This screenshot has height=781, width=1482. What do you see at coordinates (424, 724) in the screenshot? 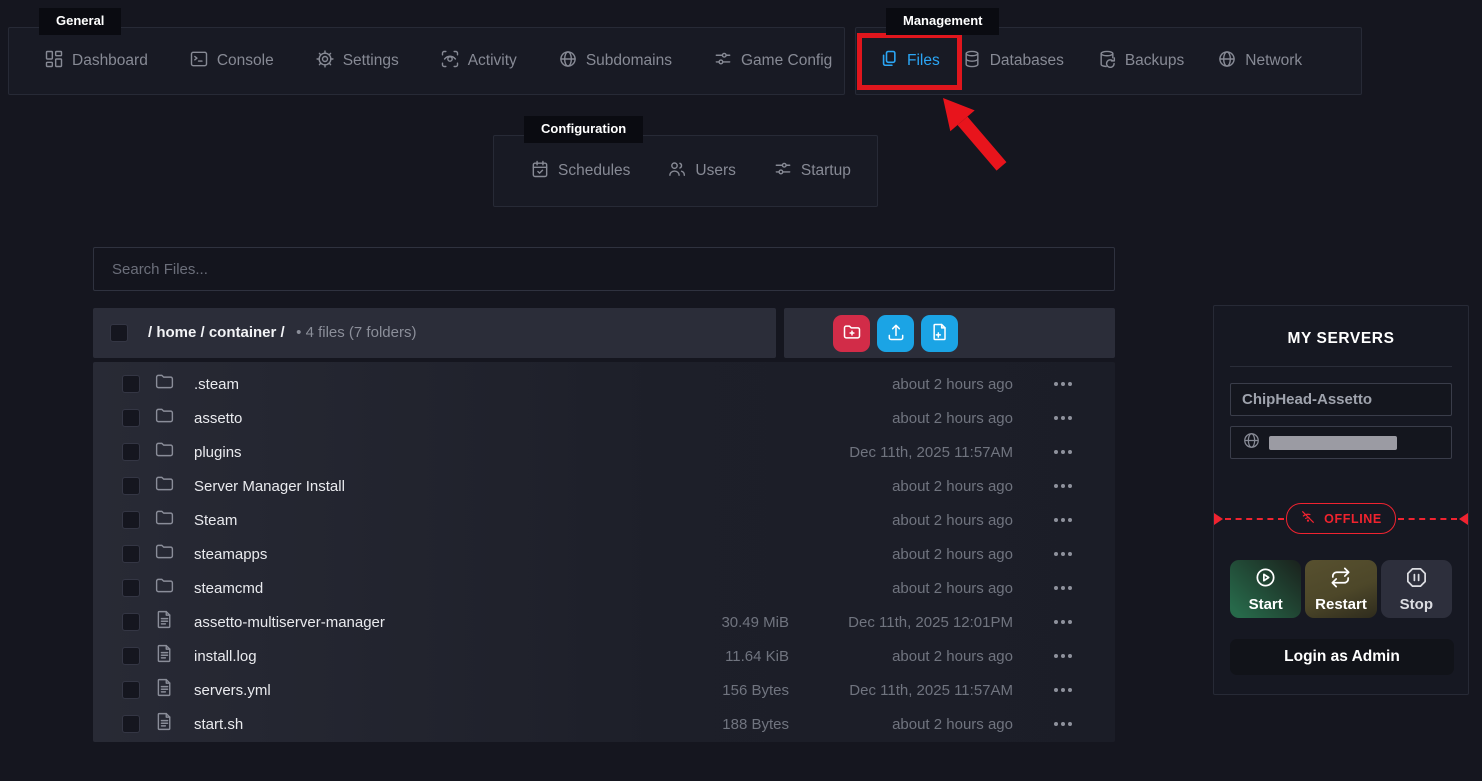
I see `file-name: start.sh` at bounding box center [424, 724].